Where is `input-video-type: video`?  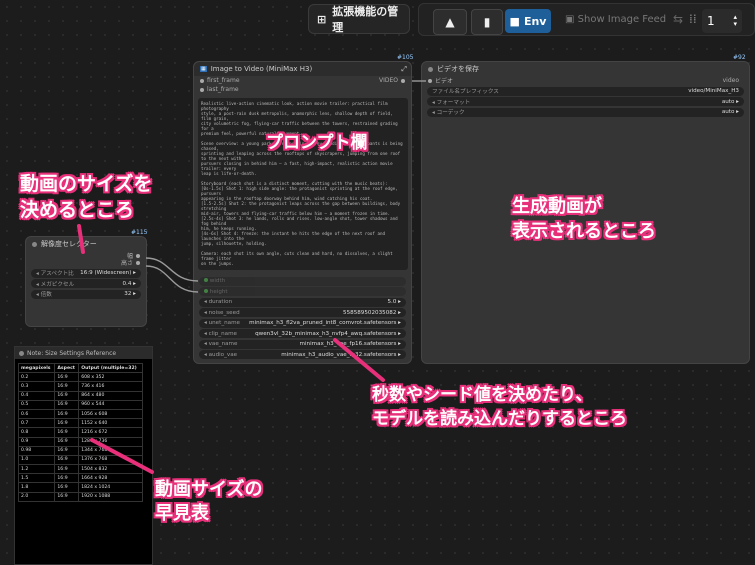 input-video-type: video is located at coordinates (730, 80).